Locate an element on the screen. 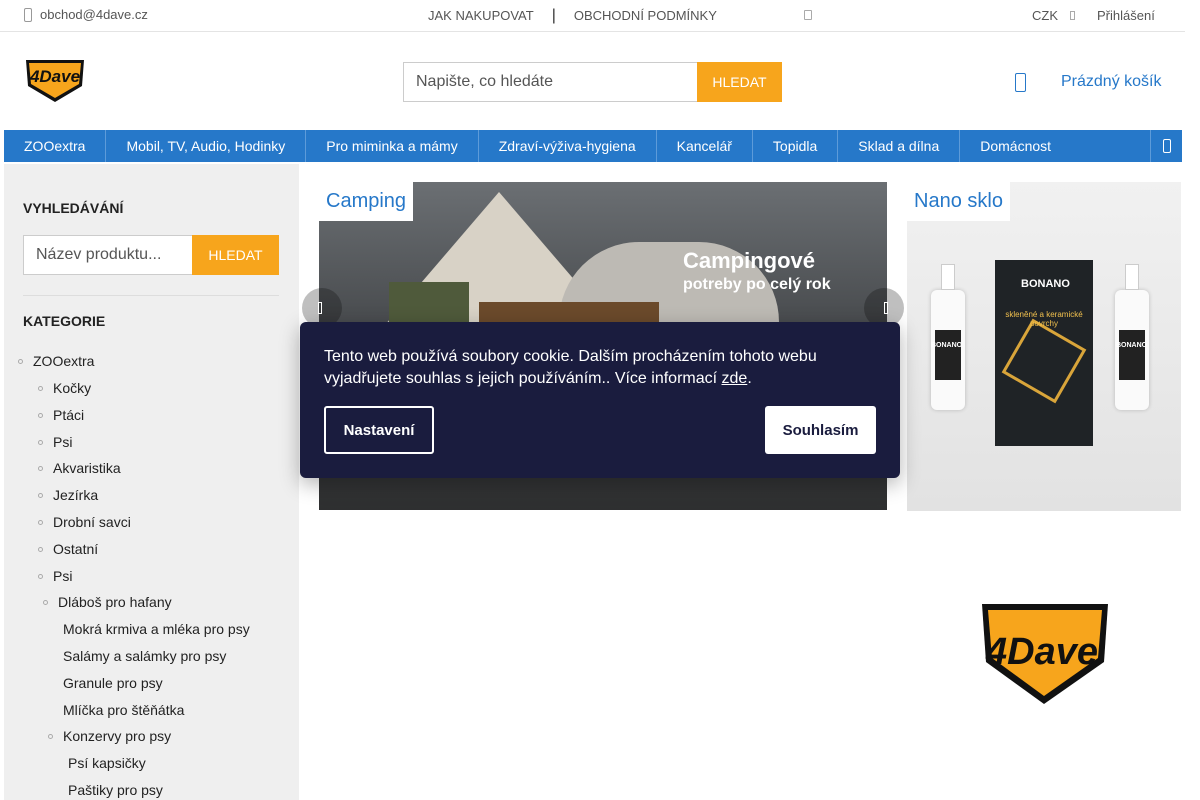  login-link: Přihlášení is located at coordinates (1126, 15).